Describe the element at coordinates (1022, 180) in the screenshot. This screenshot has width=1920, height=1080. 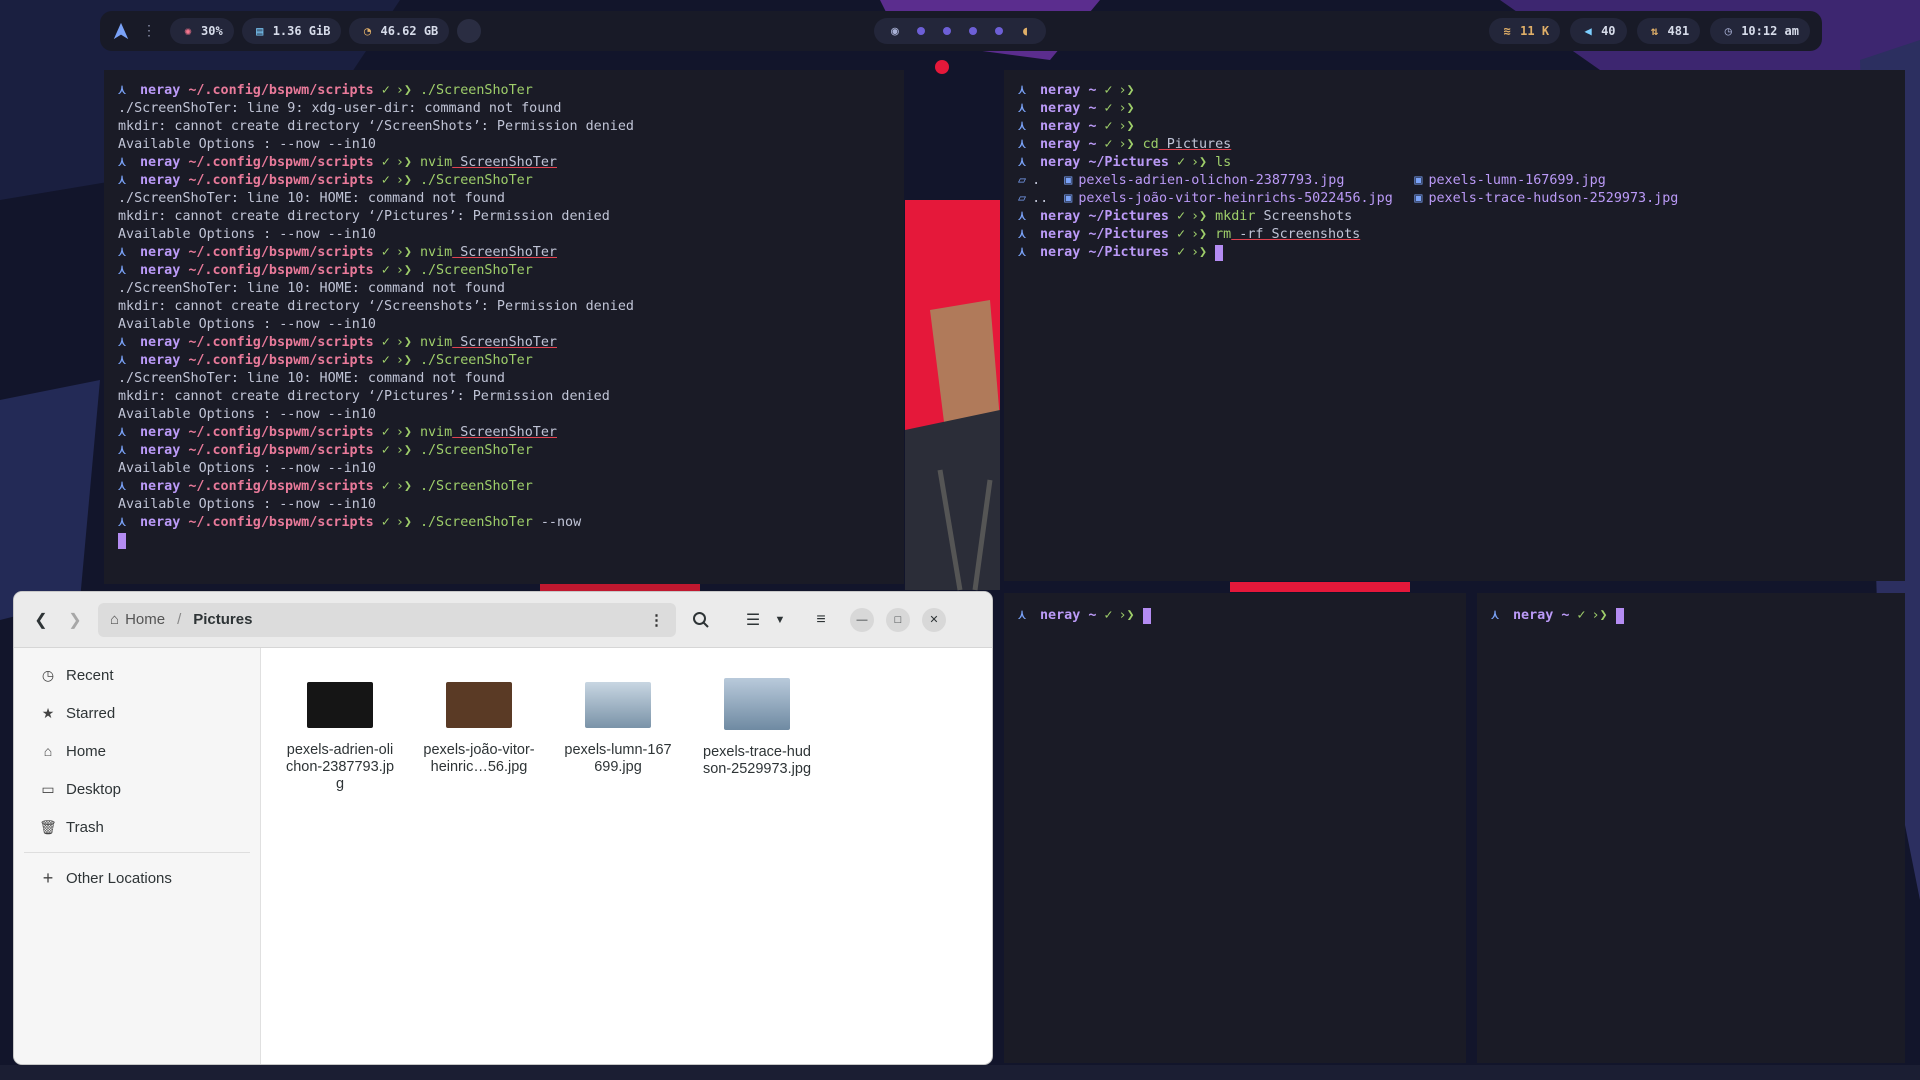
I see `folder-open-icon: ▱` at that location.